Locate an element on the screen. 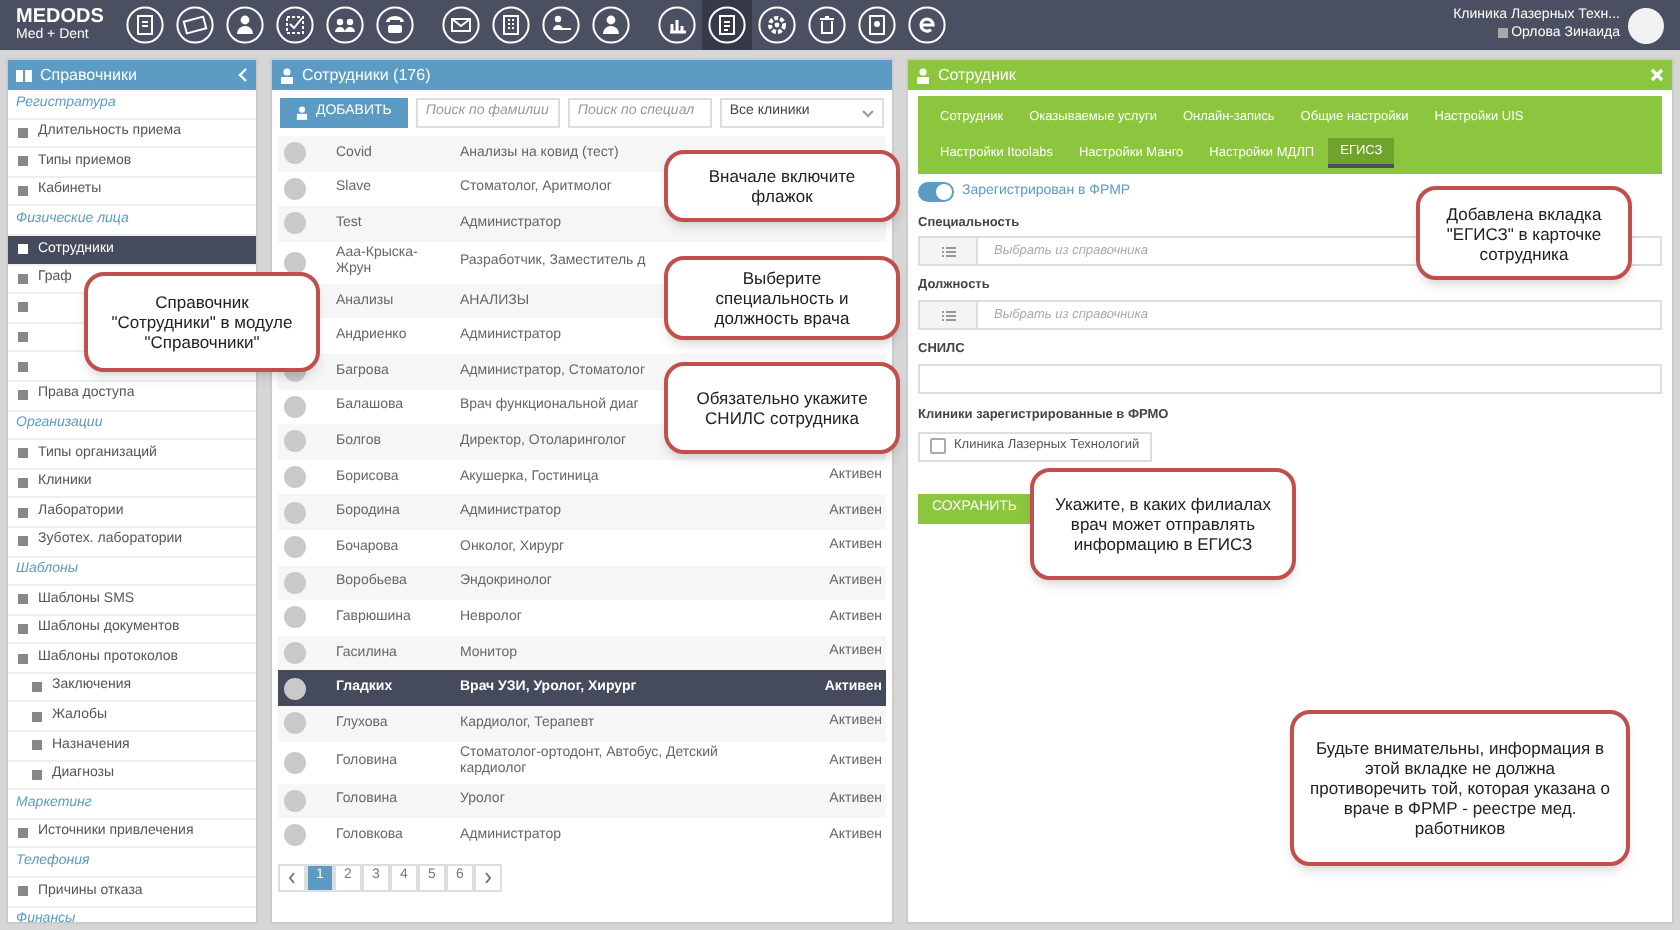  panel-title: Сотрудники (176) is located at coordinates (366, 75).